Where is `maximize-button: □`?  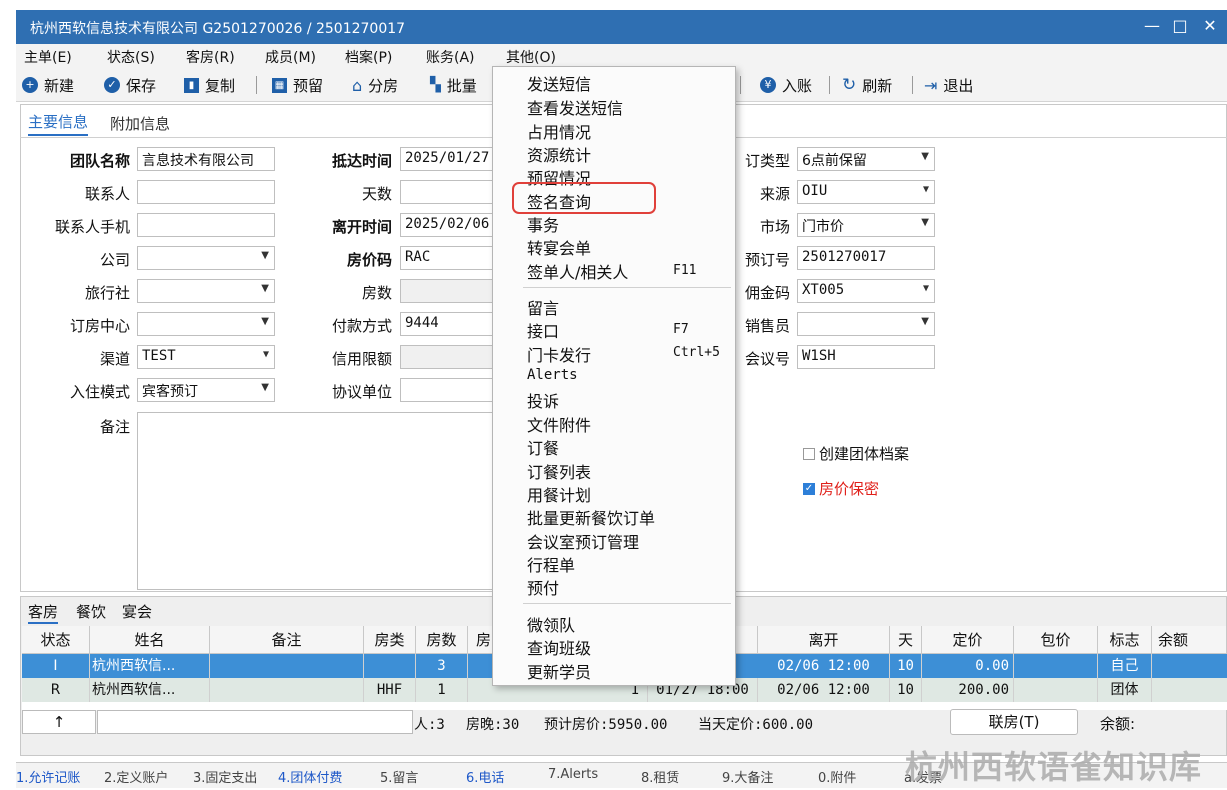 maximize-button: □ is located at coordinates (1180, 26).